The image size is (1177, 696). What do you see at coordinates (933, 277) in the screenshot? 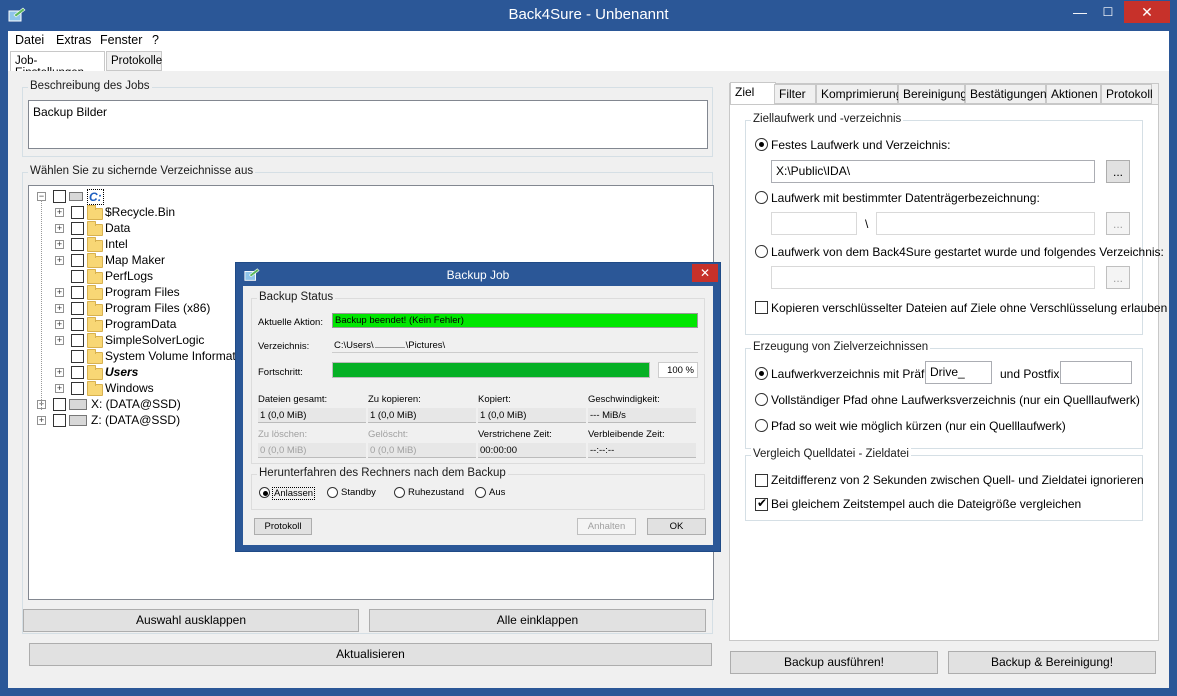
I see `start-drive-path-input` at bounding box center [933, 277].